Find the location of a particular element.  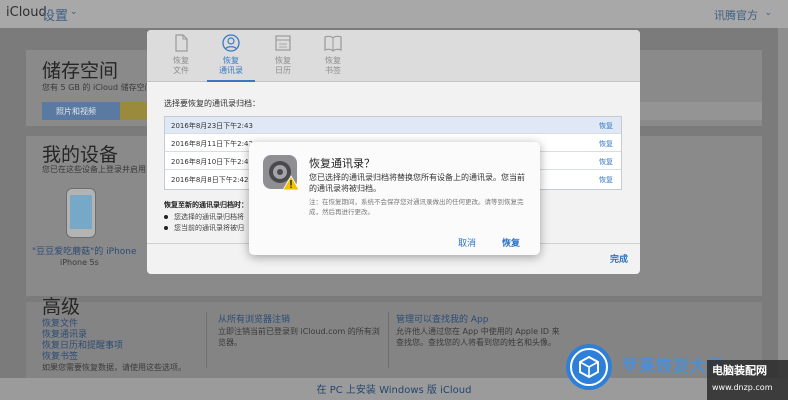

account-menu: 讯腾官方 is located at coordinates (736, 15).